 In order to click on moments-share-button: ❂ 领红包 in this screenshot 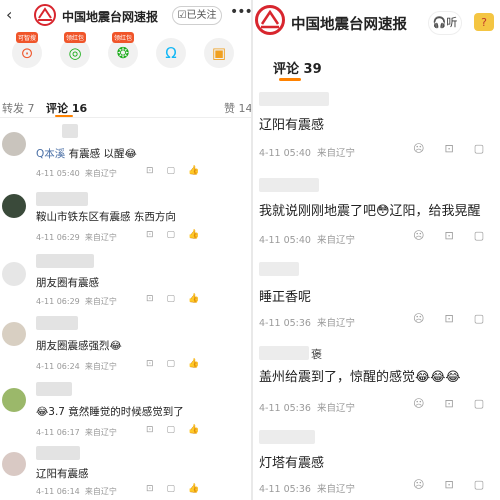, I will do `click(123, 50)`.